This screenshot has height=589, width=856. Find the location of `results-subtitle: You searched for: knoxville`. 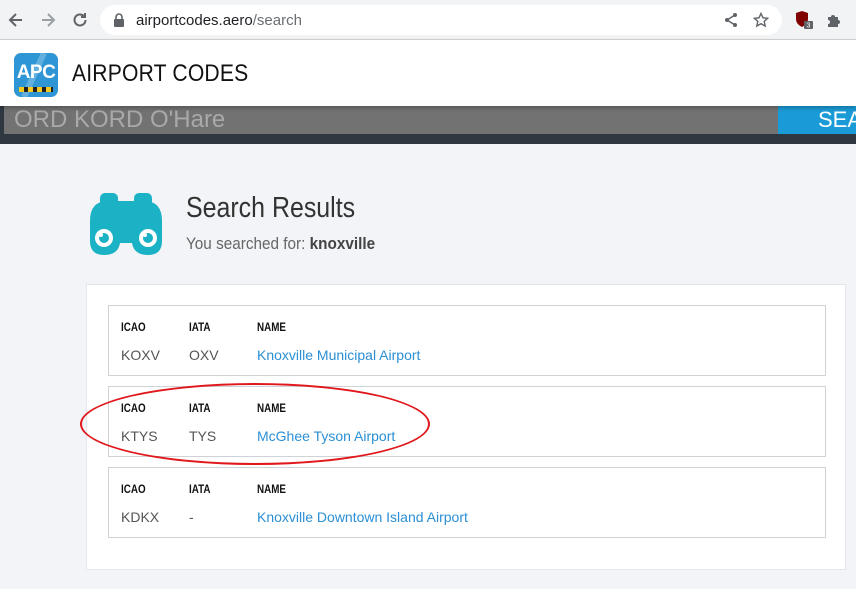

results-subtitle: You searched for: knoxville is located at coordinates (281, 243).